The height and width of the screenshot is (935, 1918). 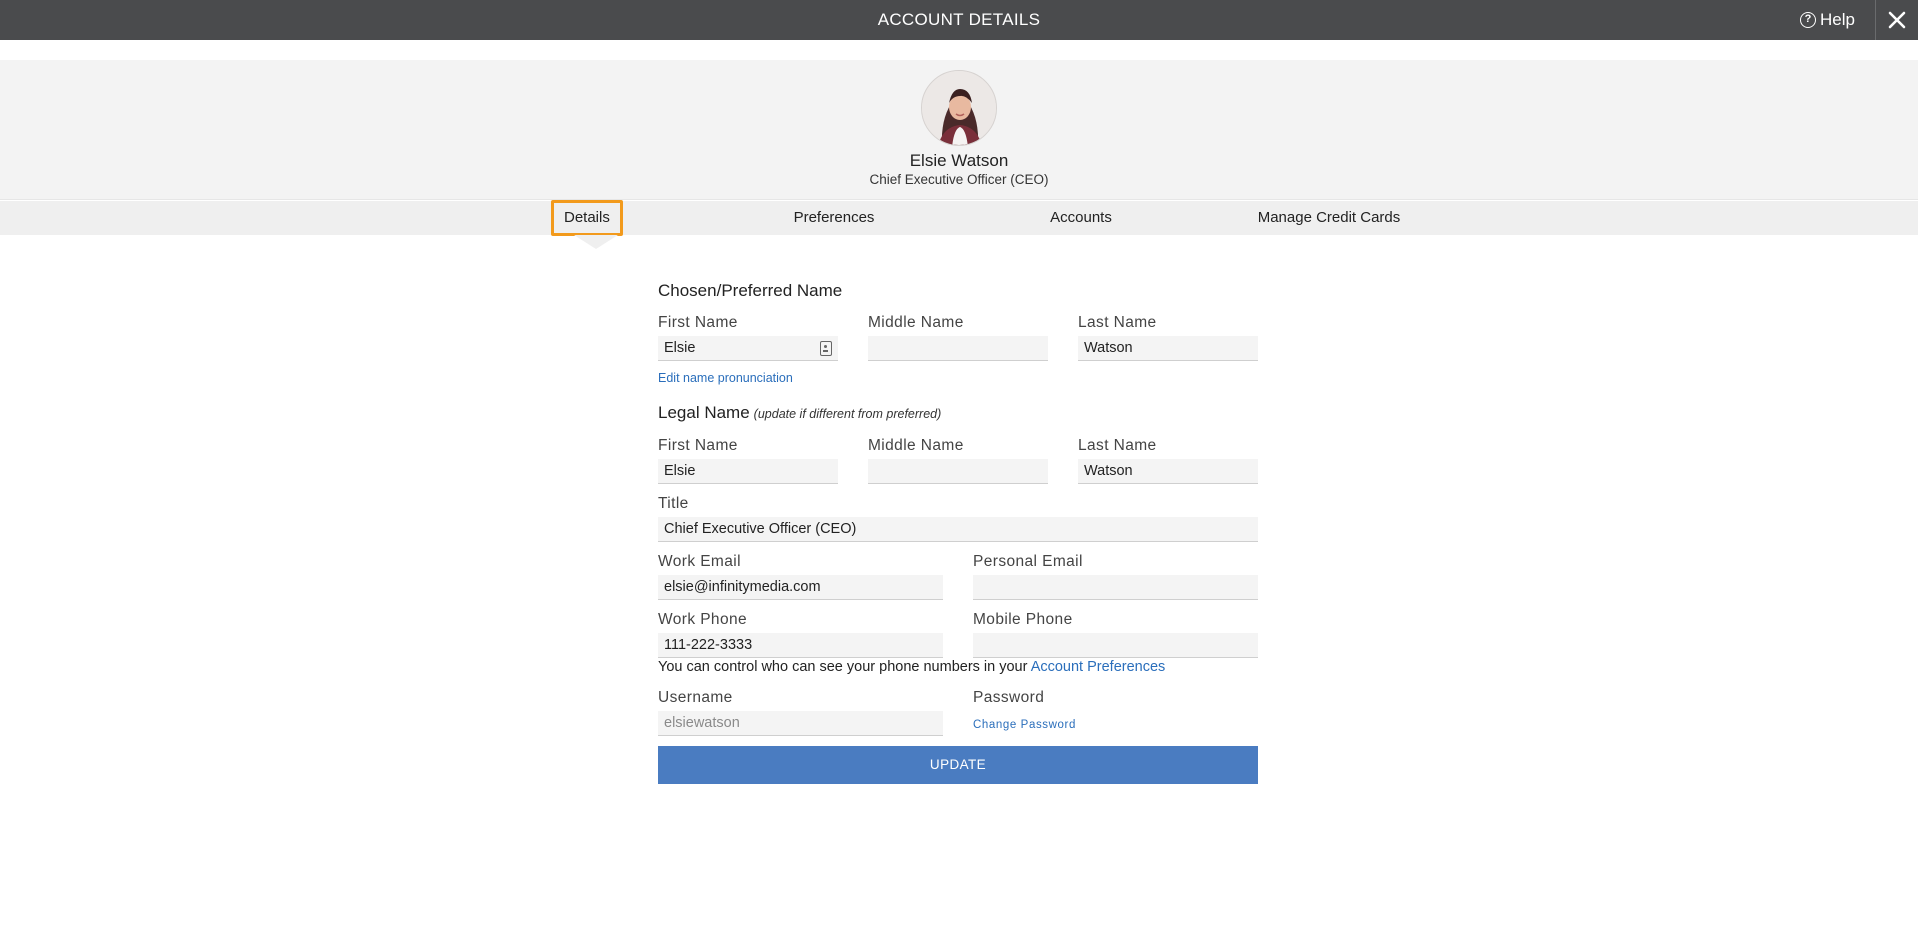 I want to click on preferred-last-name-label: Last Name, so click(x=1117, y=322).